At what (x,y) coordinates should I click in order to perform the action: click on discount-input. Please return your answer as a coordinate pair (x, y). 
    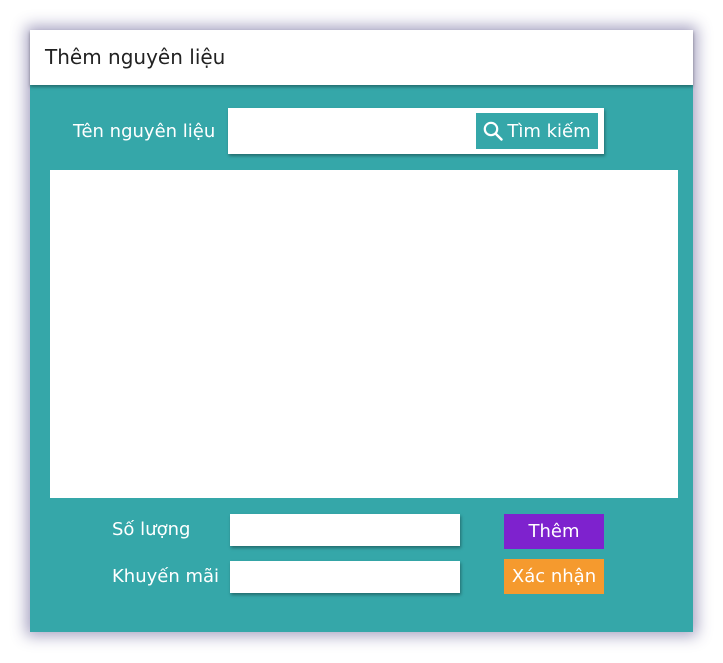
    Looking at the image, I should click on (345, 577).